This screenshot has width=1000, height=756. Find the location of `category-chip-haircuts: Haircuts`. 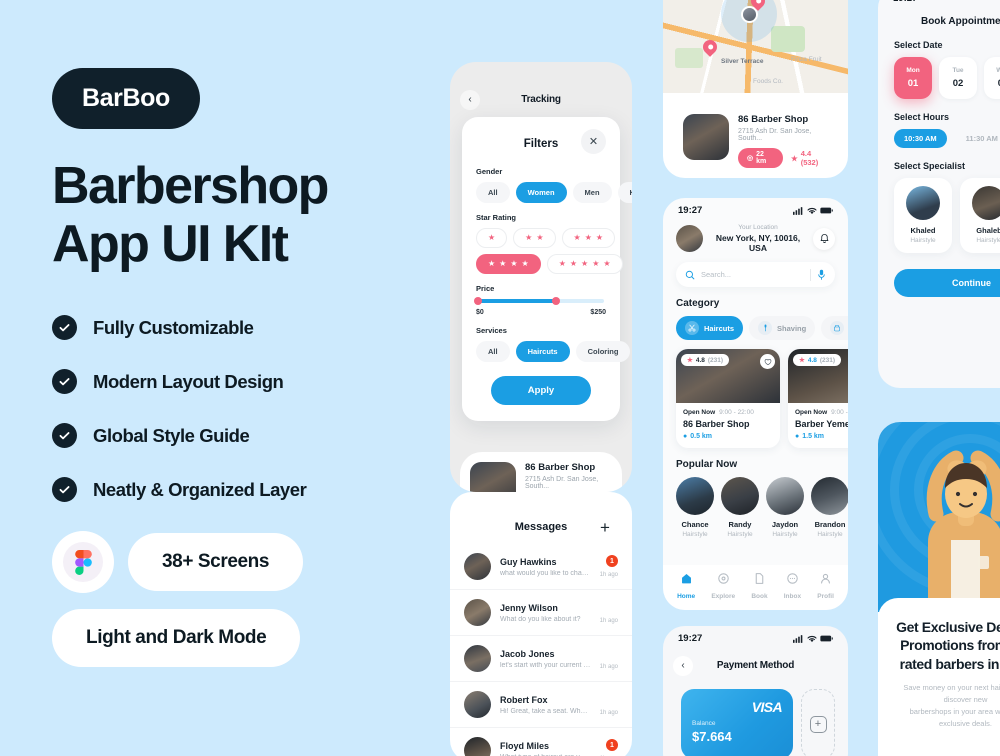

category-chip-haircuts: Haircuts is located at coordinates (710, 328).